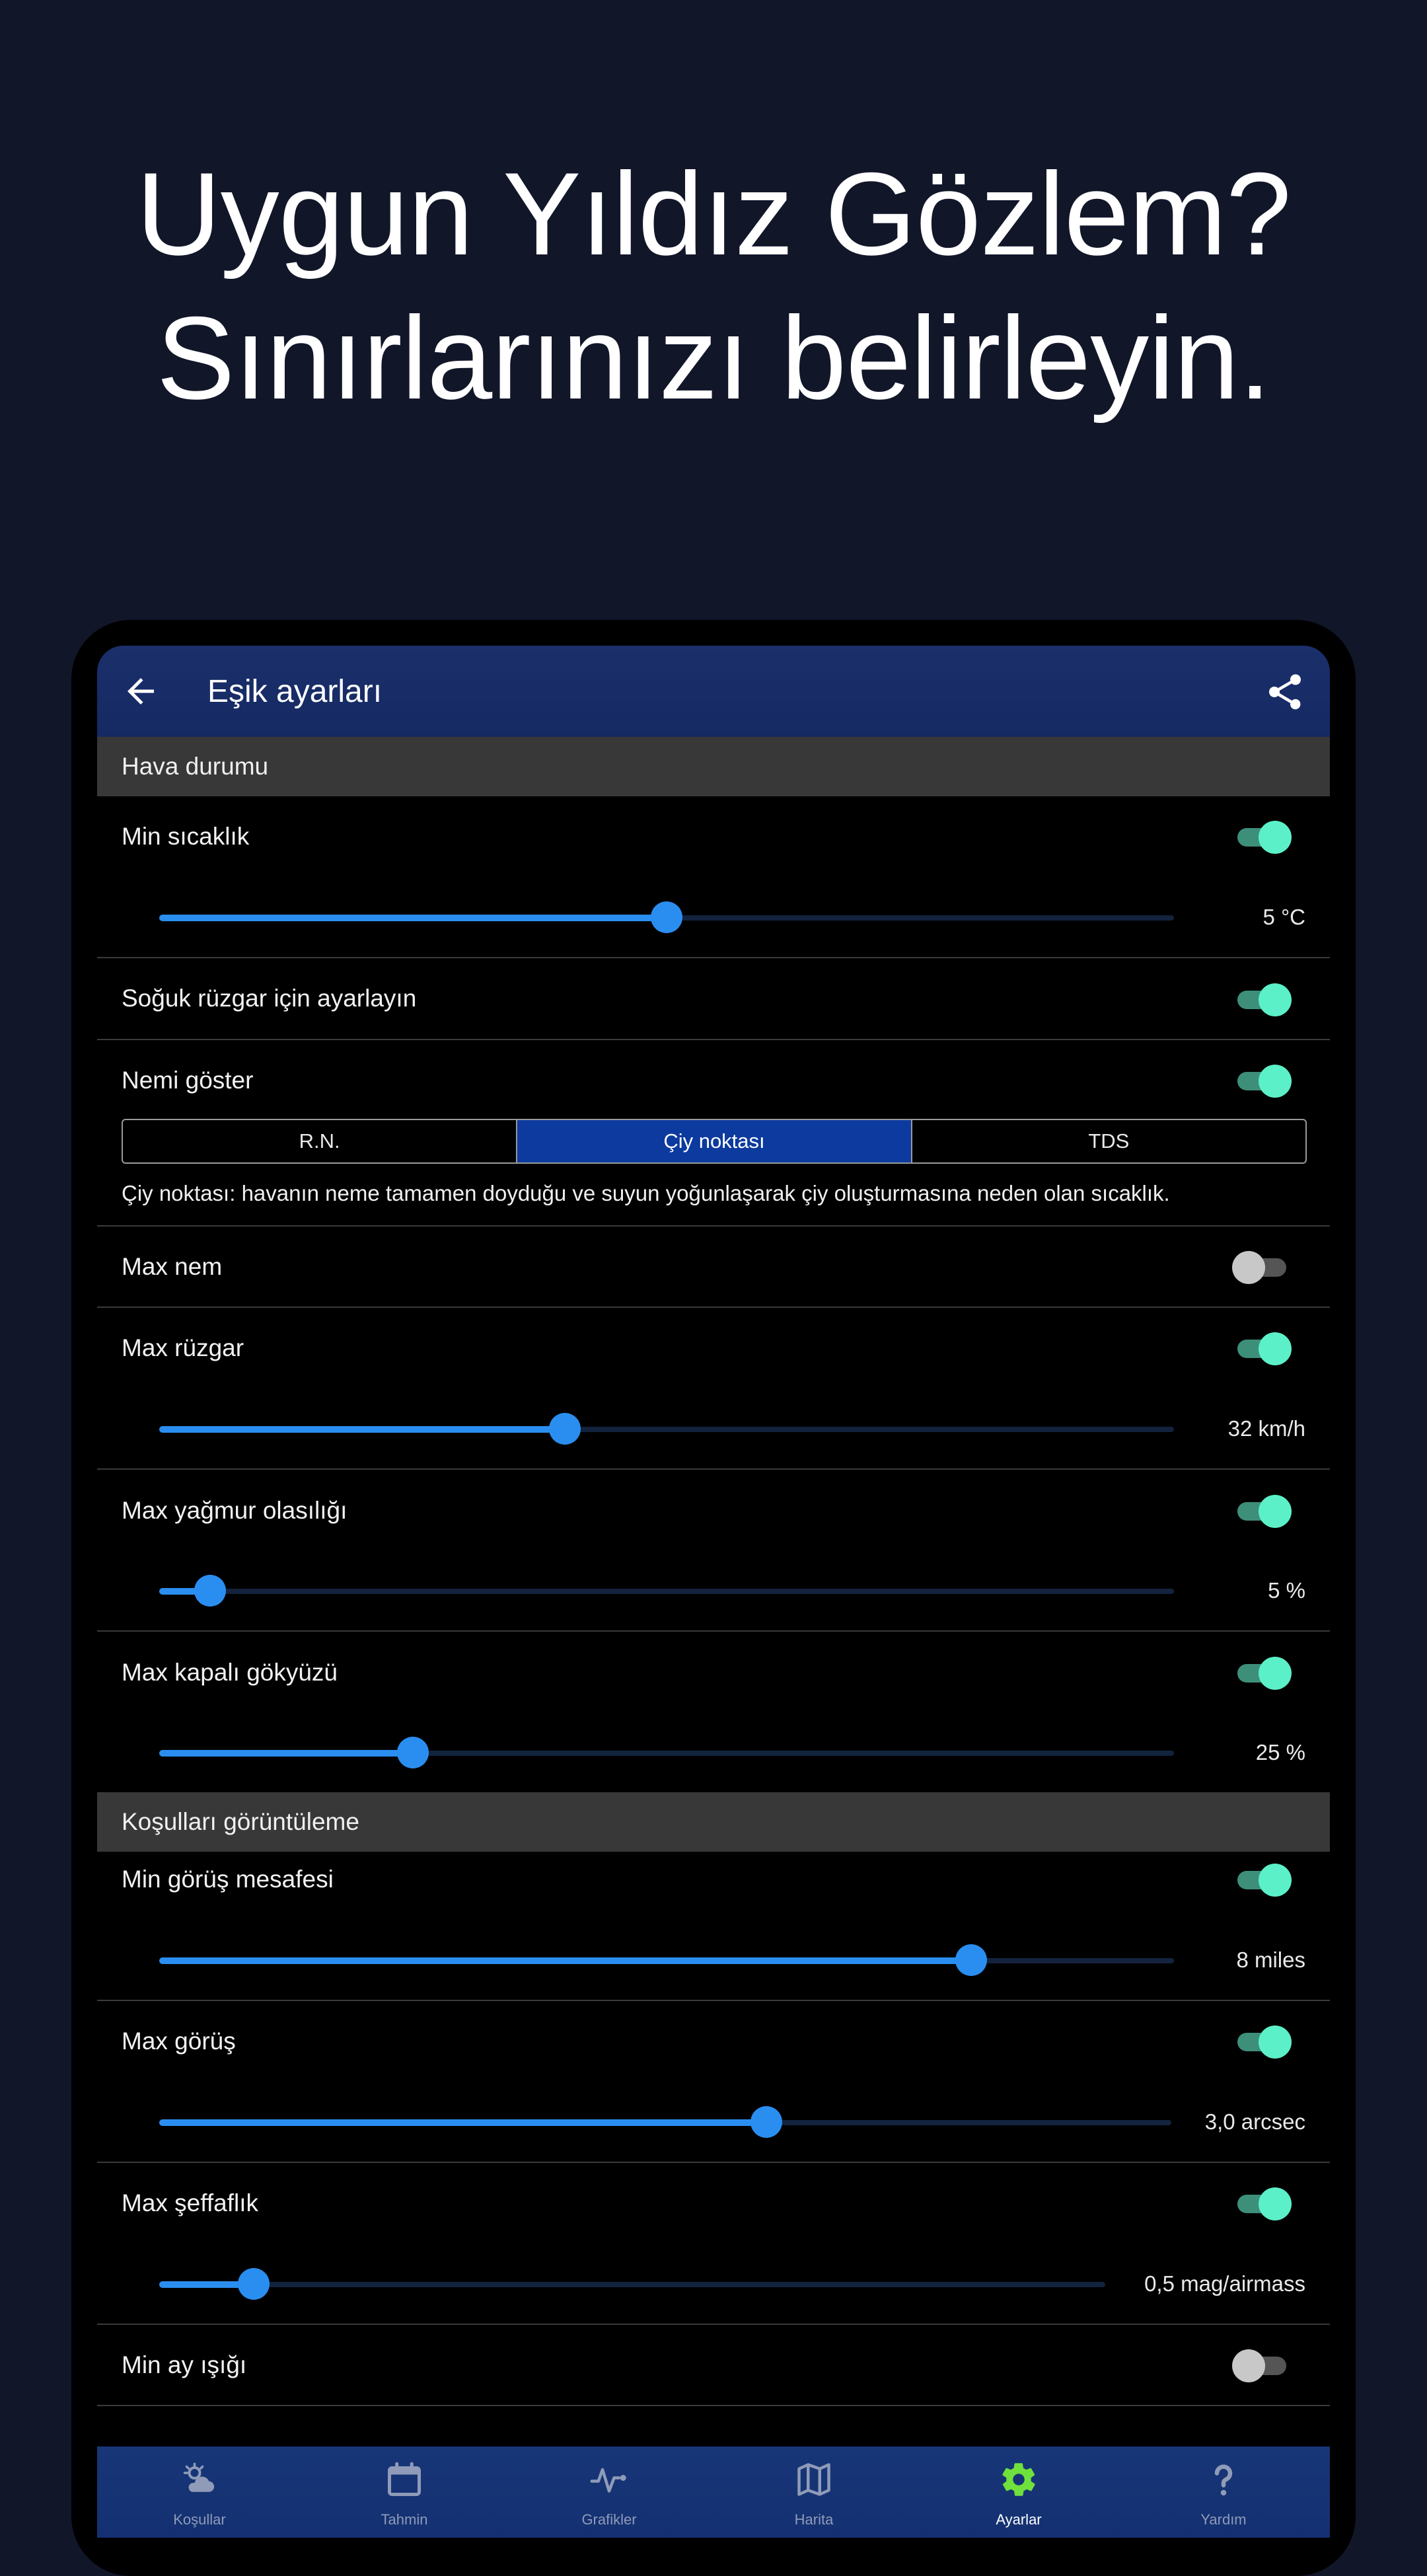 The height and width of the screenshot is (2576, 1427). I want to click on section-title: Hava durumu, so click(195, 767).